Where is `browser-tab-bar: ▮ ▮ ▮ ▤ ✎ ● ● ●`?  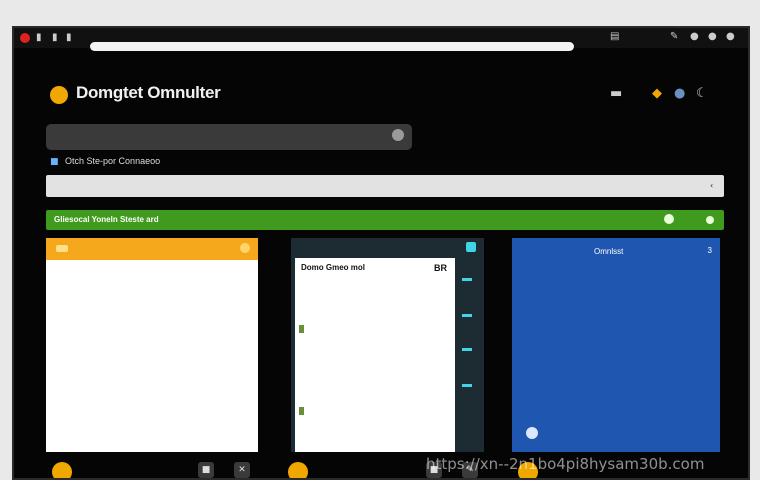
browser-tab-bar: ▮ ▮ ▮ ▤ ✎ ● ● ● is located at coordinates (381, 39).